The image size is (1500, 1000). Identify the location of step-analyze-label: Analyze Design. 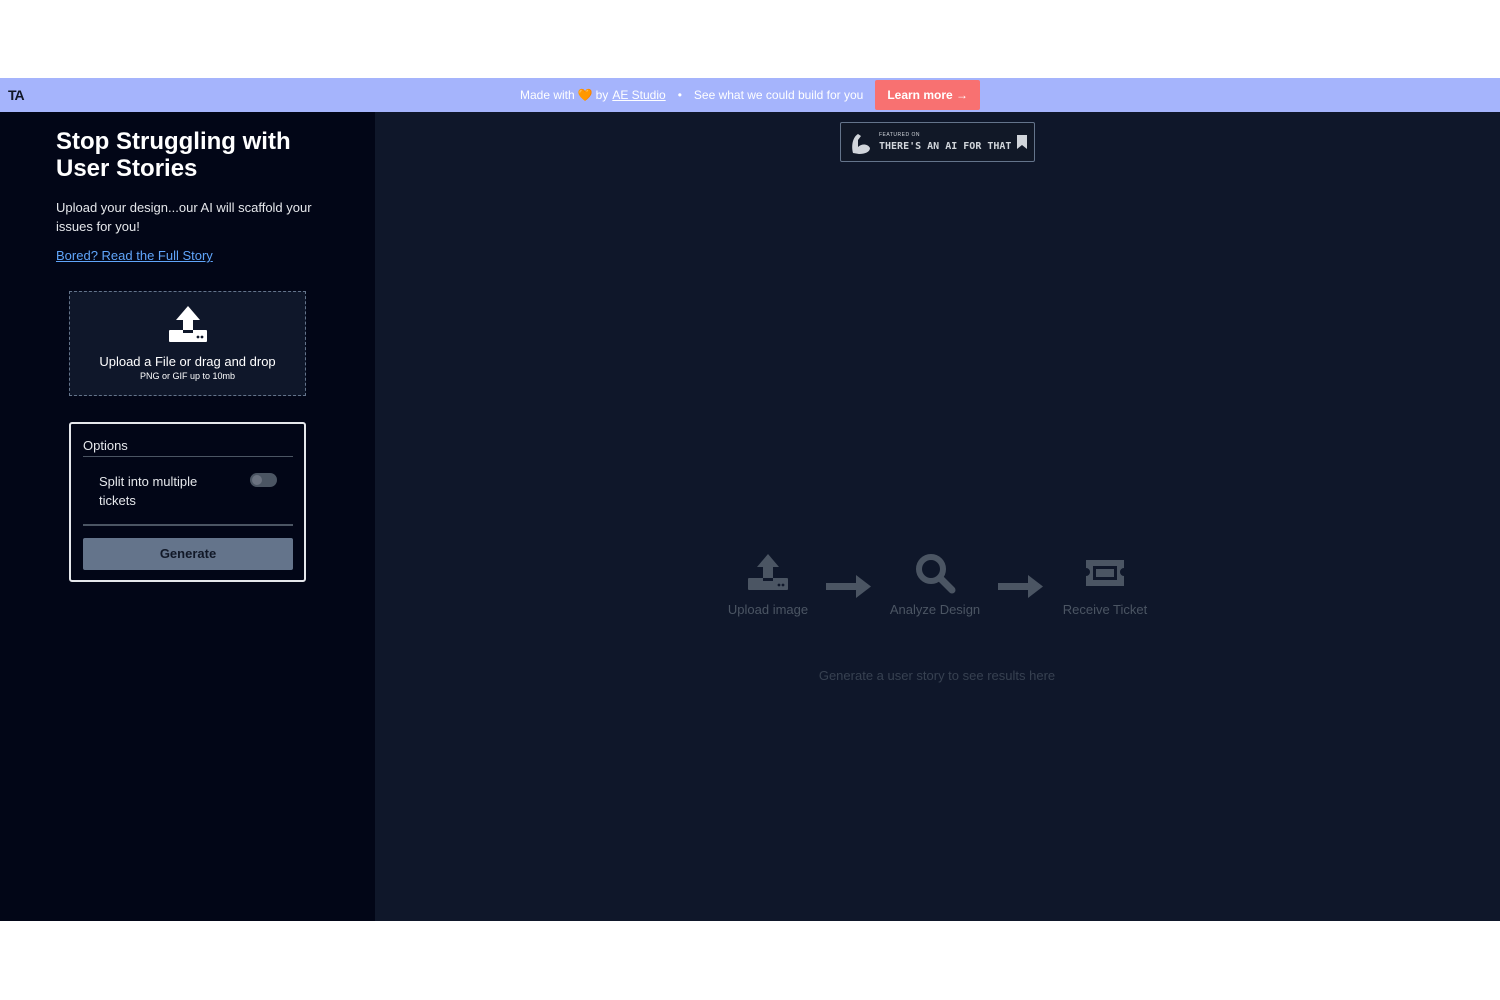
(935, 609).